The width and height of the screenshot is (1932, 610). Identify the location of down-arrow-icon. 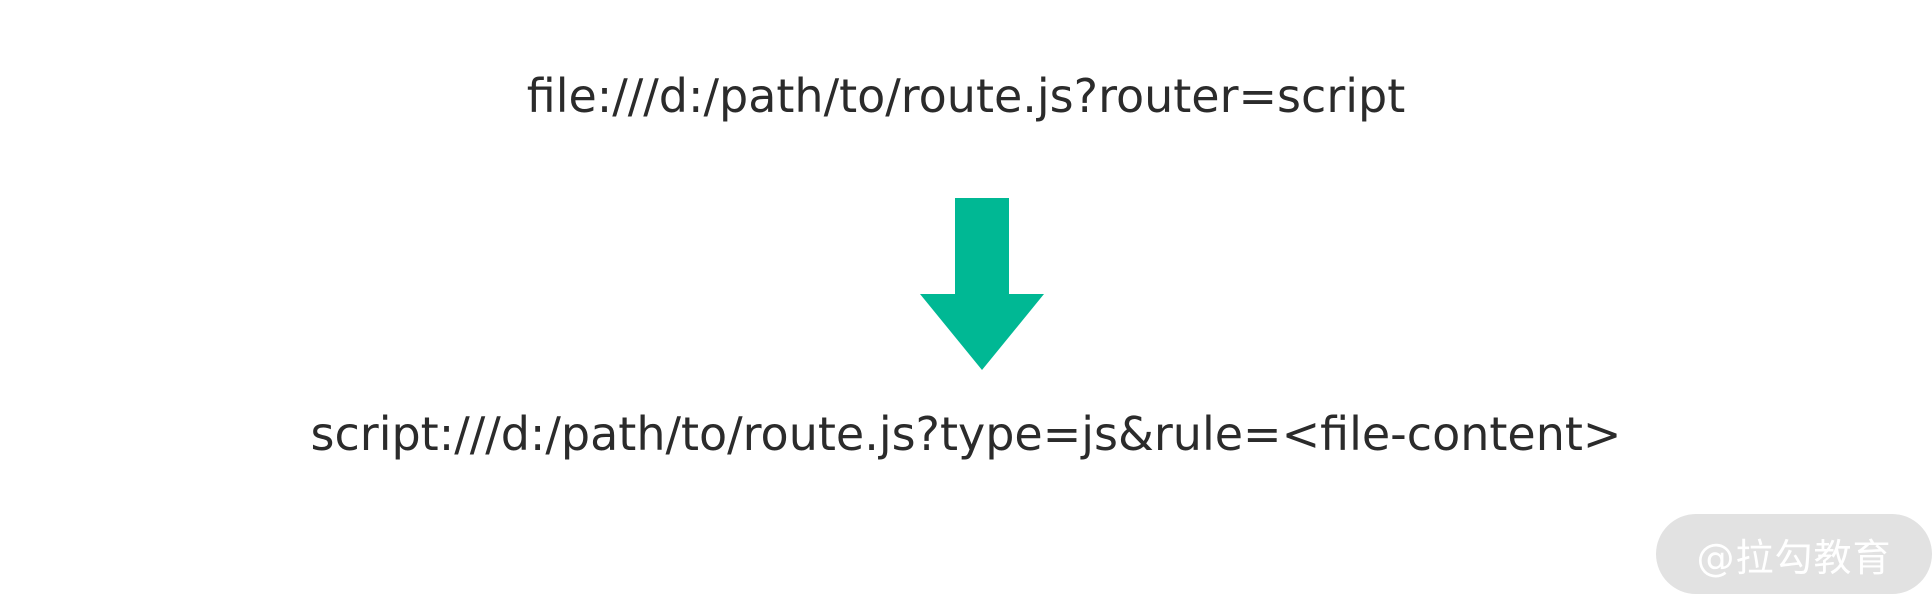
(982, 284).